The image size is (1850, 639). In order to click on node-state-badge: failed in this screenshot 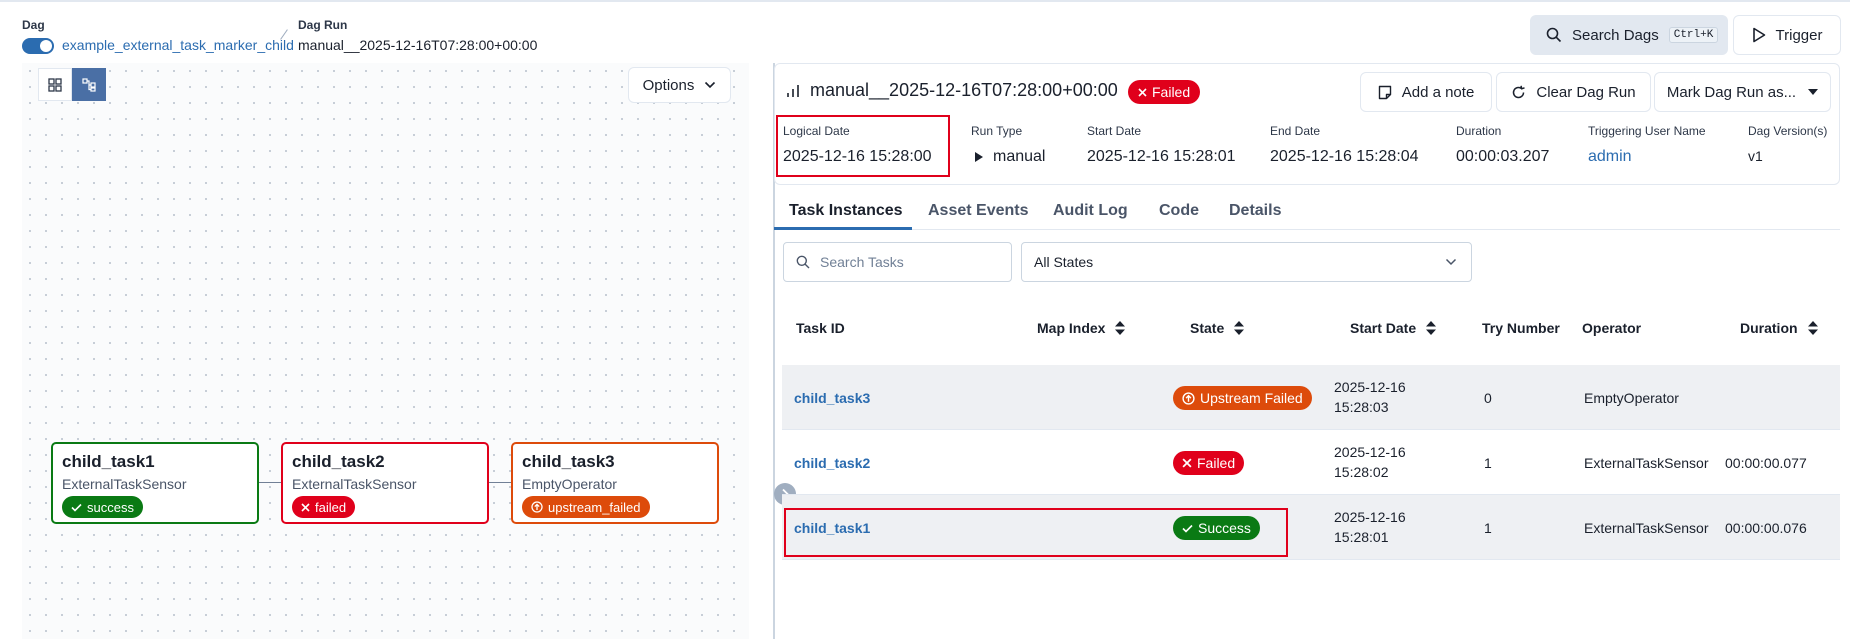, I will do `click(324, 507)`.